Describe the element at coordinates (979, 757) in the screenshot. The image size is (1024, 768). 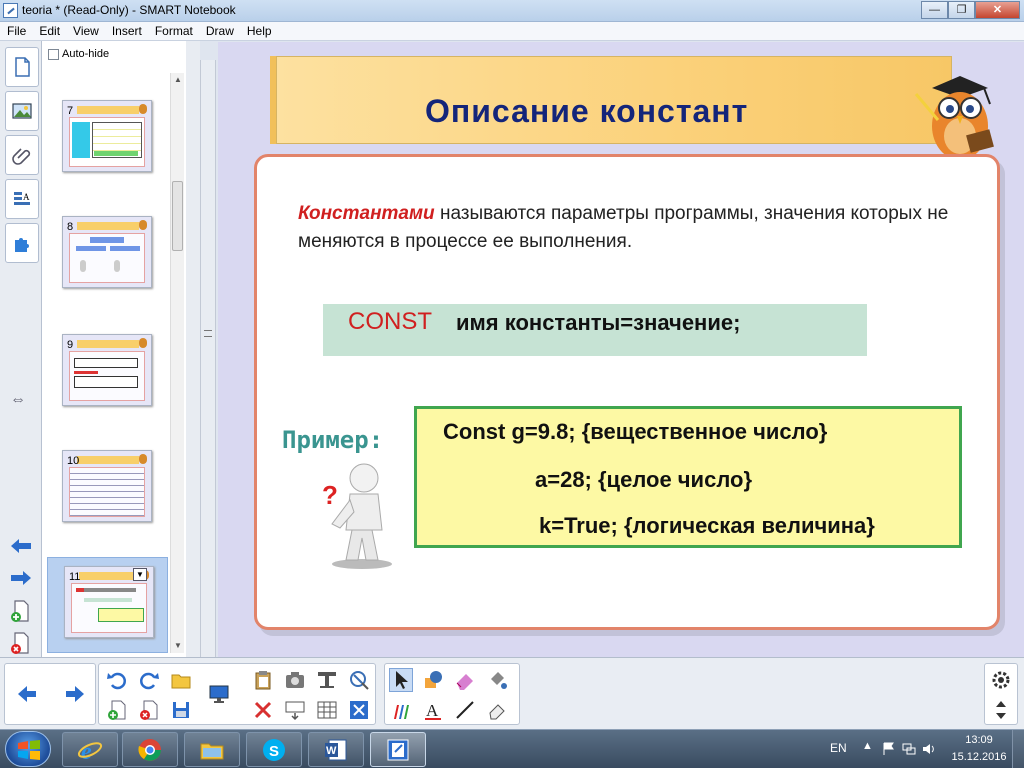
I see `clock-date: 15.12.2016` at that location.